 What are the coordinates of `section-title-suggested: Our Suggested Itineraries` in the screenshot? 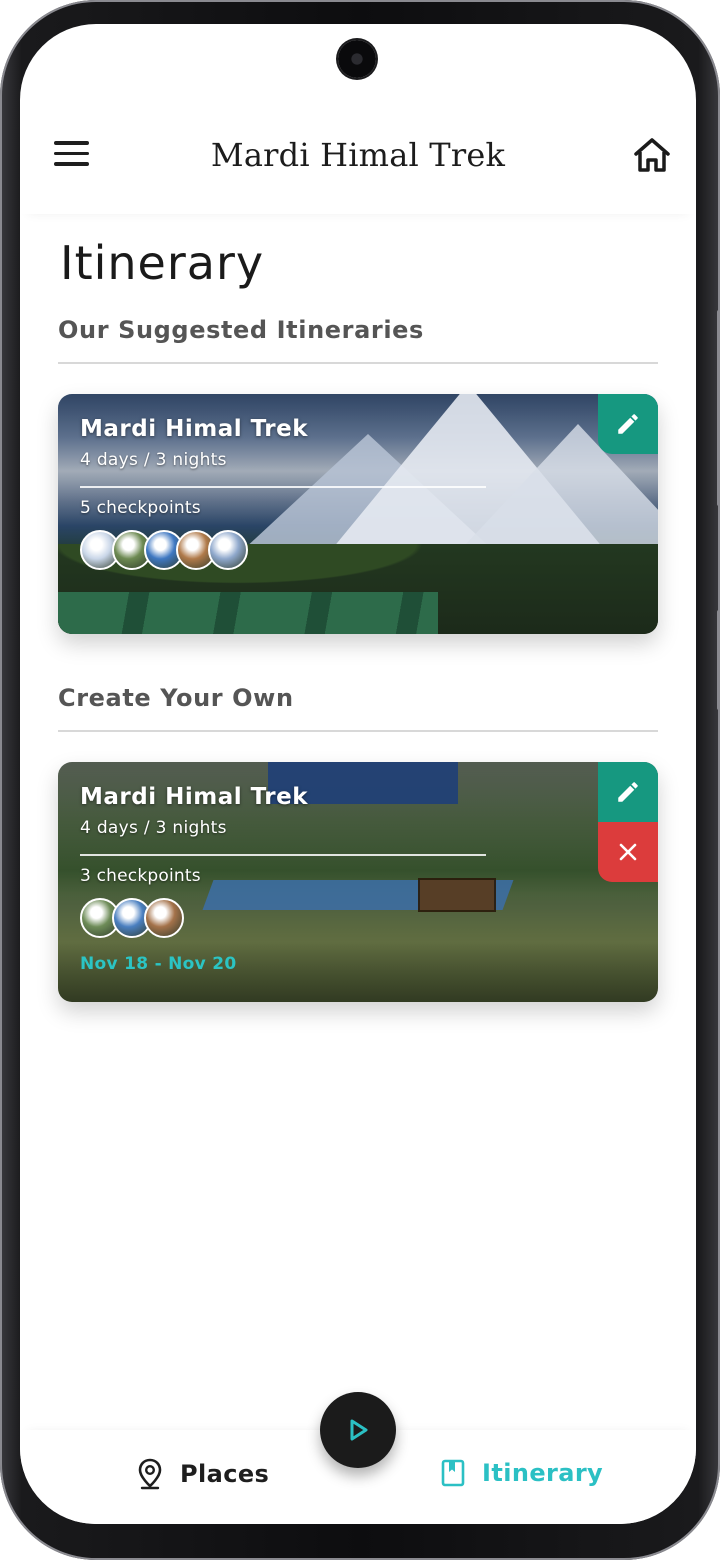 It's located at (241, 330).